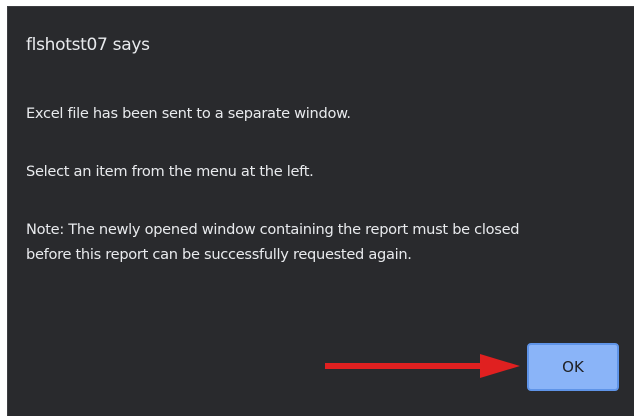 The image size is (634, 416). Describe the element at coordinates (422, 366) in the screenshot. I see `right-arrow-icon` at that location.